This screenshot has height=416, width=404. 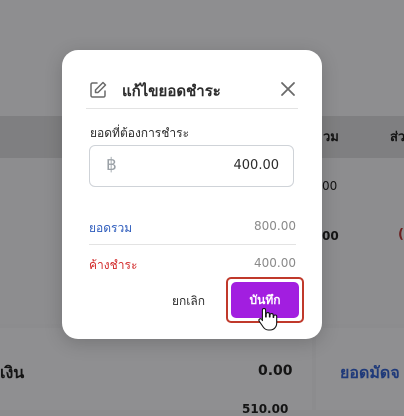 What do you see at coordinates (275, 226) in the screenshot?
I see `total-value: 800.00` at bounding box center [275, 226].